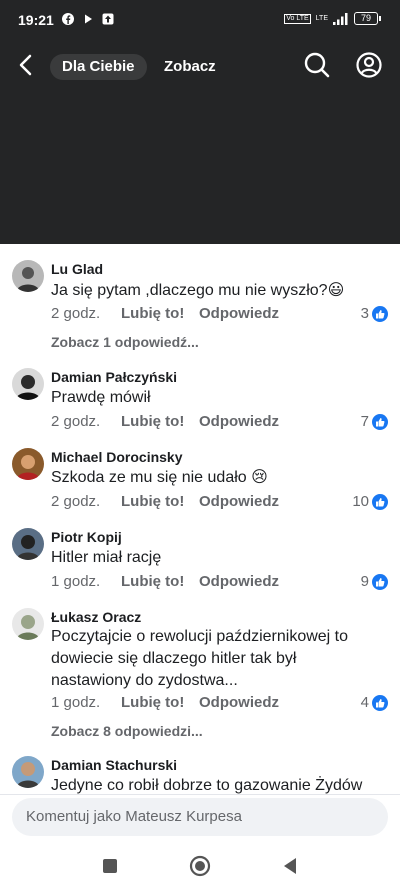 The image size is (400, 889). What do you see at coordinates (114, 377) in the screenshot?
I see `comment-author: Damian Pałczyński` at bounding box center [114, 377].